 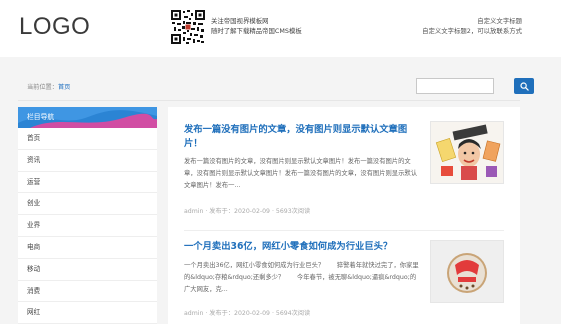 I want to click on sidebar-item-industry: 业界, so click(x=87, y=226).